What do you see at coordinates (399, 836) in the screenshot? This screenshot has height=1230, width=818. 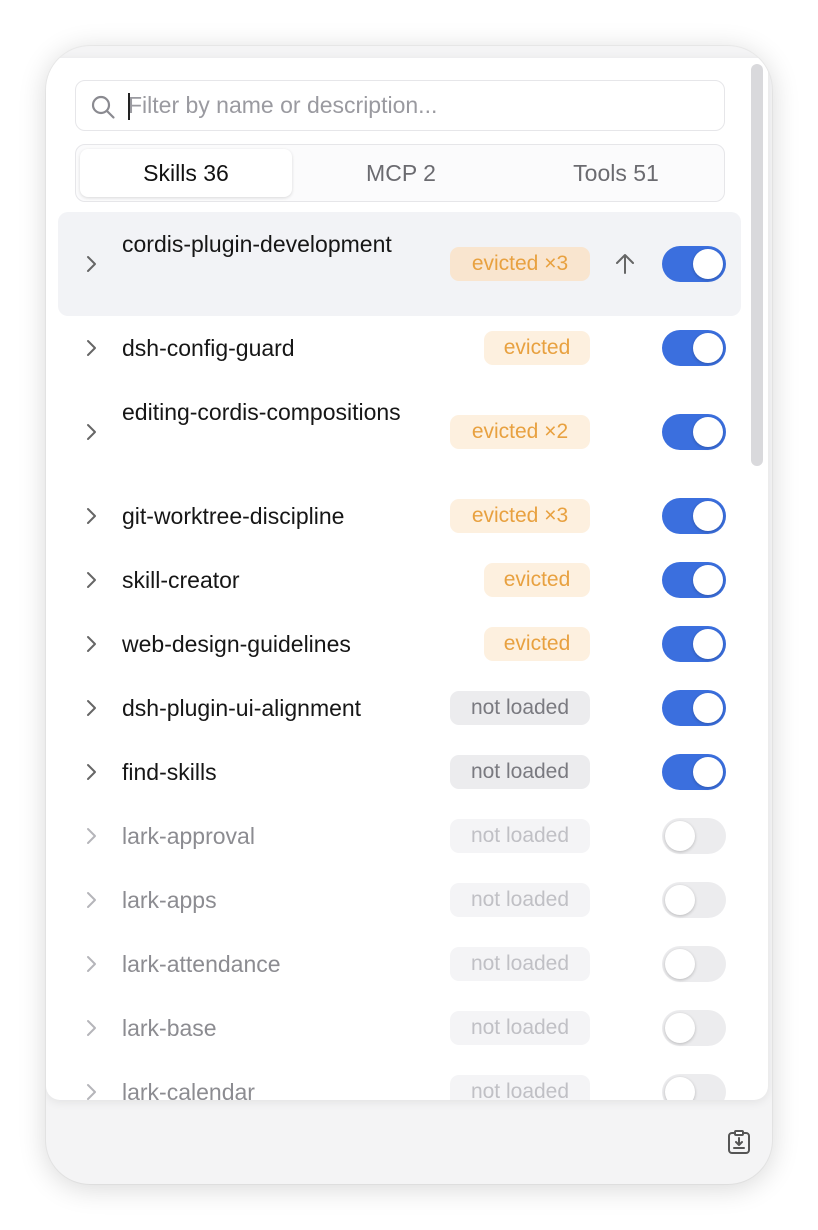 I see `skill-row: lark-approval not loaded` at bounding box center [399, 836].